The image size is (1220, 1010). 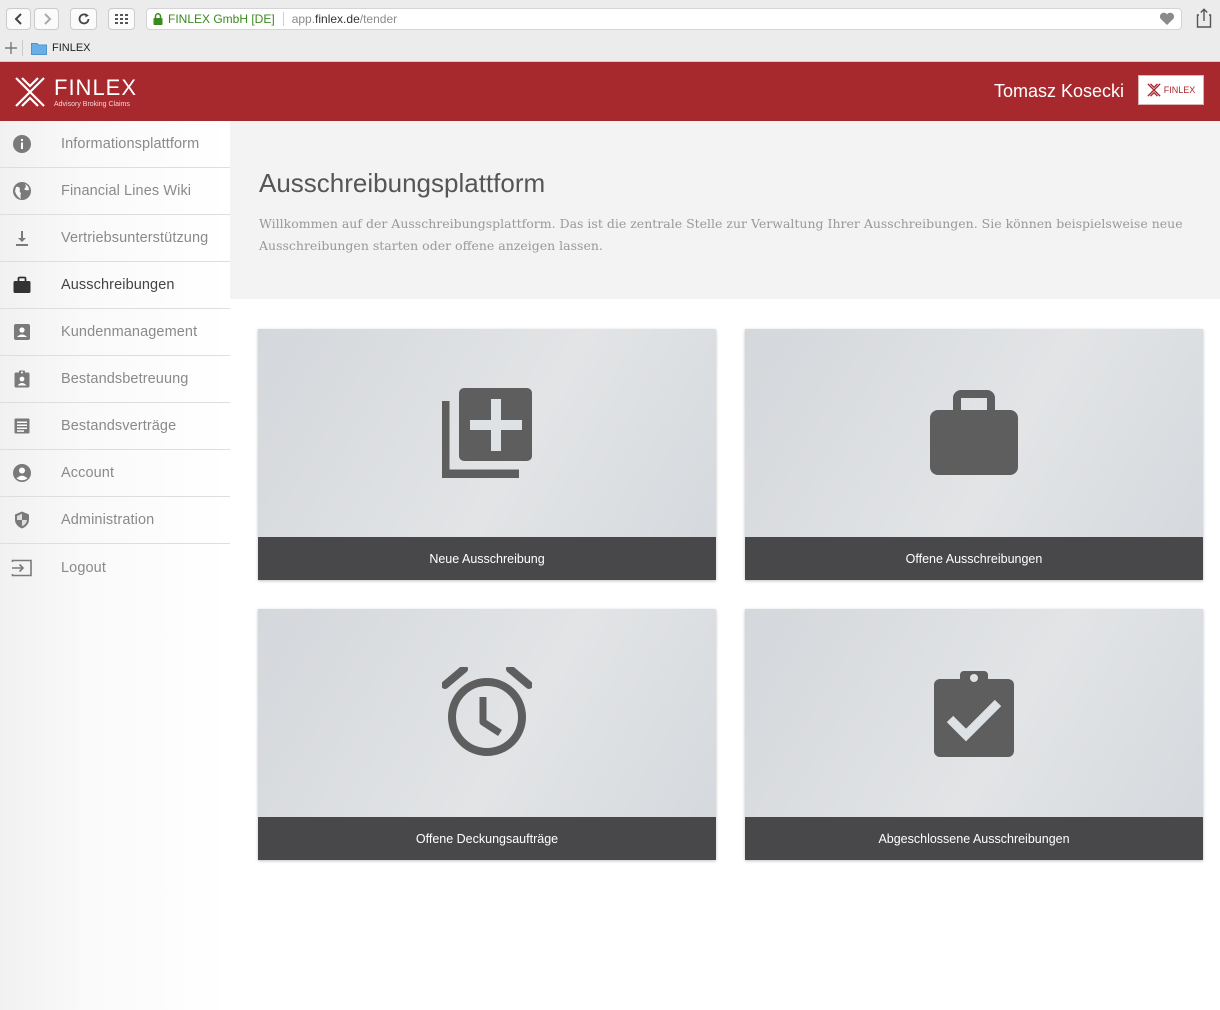 What do you see at coordinates (337, 19) in the screenshot?
I see `url-domain: finlex.de` at bounding box center [337, 19].